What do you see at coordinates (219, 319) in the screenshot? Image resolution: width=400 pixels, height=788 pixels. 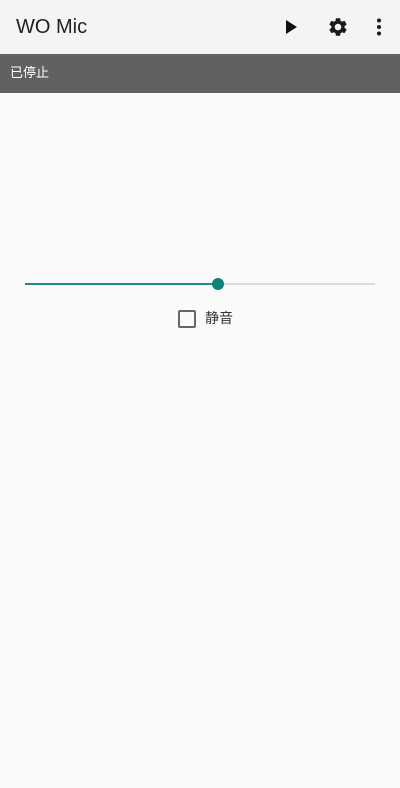 I see `mute-label: 静音` at bounding box center [219, 319].